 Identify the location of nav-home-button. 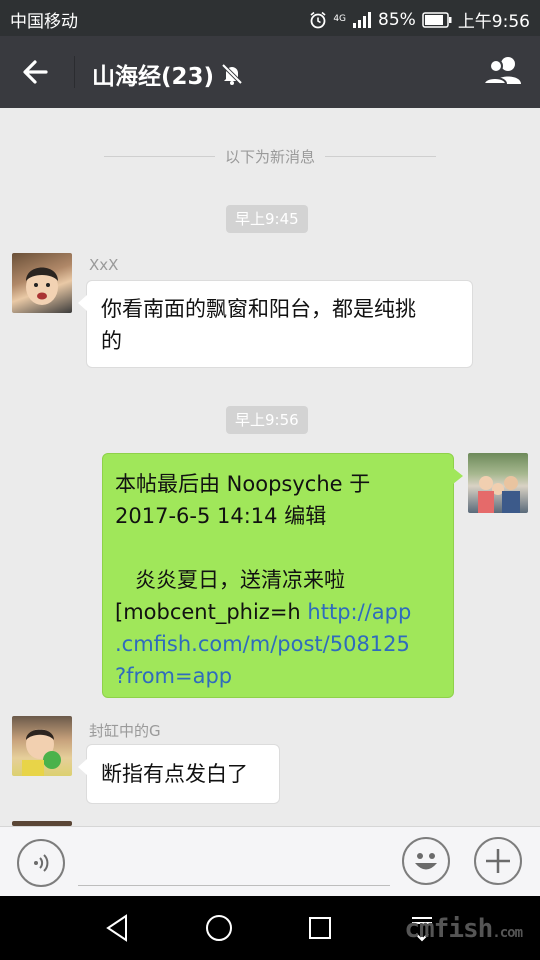
(219, 928).